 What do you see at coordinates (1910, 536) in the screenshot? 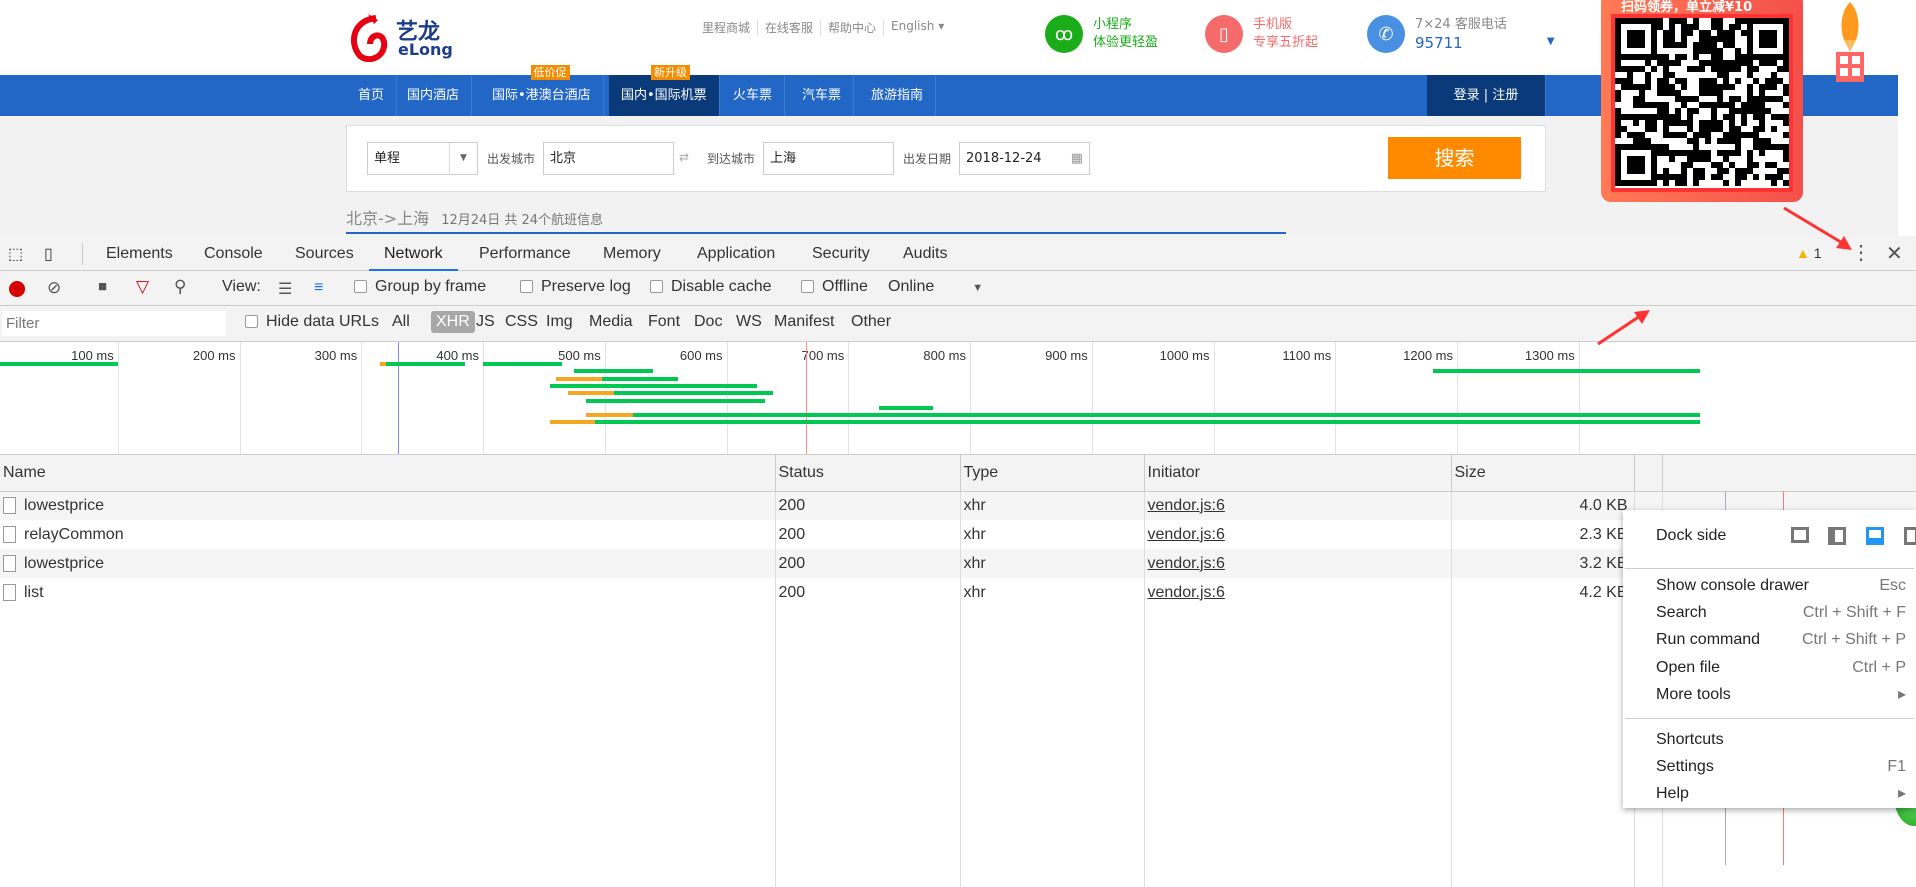
I see `dock-right-icon` at bounding box center [1910, 536].